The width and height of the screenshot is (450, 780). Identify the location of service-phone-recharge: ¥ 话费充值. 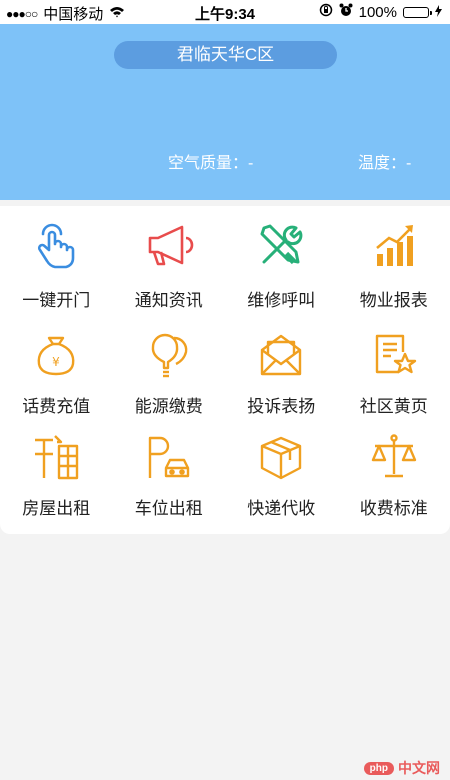
(56, 373).